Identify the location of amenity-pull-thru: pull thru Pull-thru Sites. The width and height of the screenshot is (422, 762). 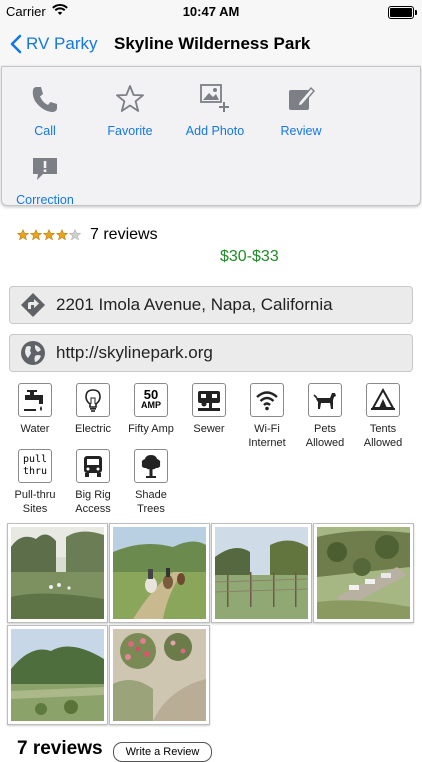
(35, 482).